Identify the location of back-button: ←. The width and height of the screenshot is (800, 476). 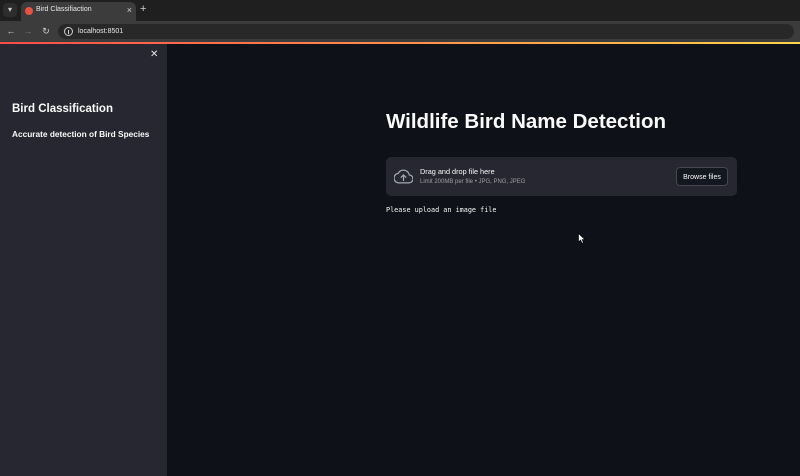
(11, 31).